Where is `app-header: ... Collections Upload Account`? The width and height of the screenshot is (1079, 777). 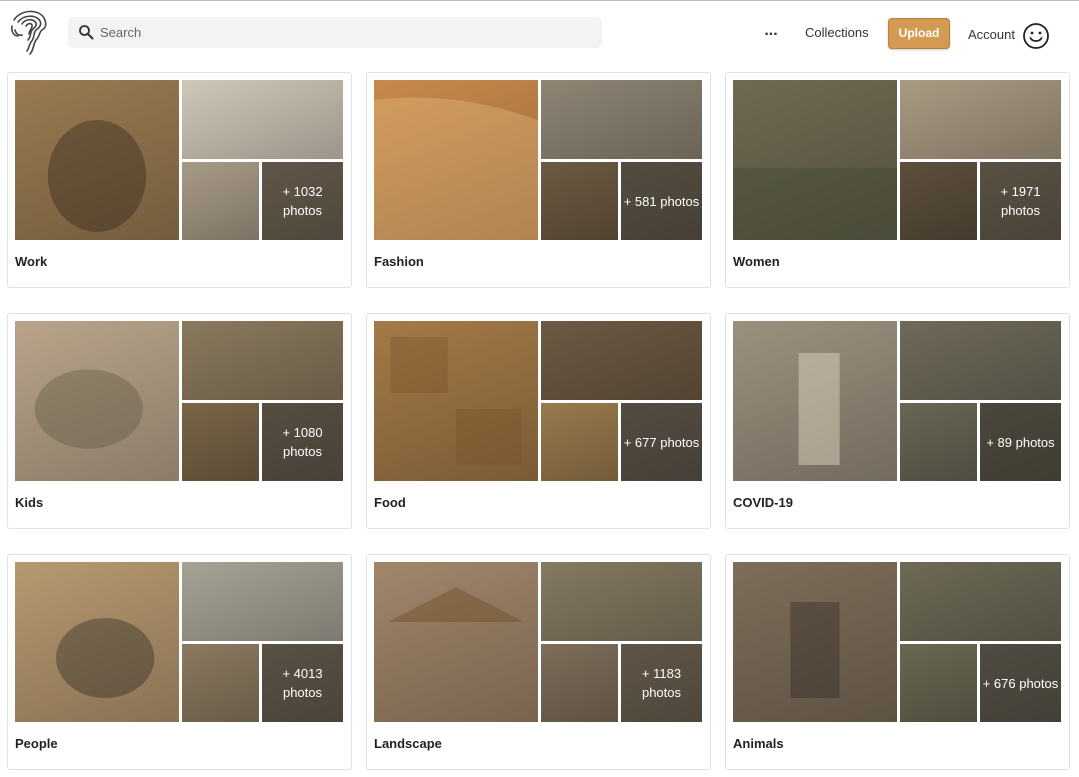
app-header: ... Collections Upload Account is located at coordinates (539, 34).